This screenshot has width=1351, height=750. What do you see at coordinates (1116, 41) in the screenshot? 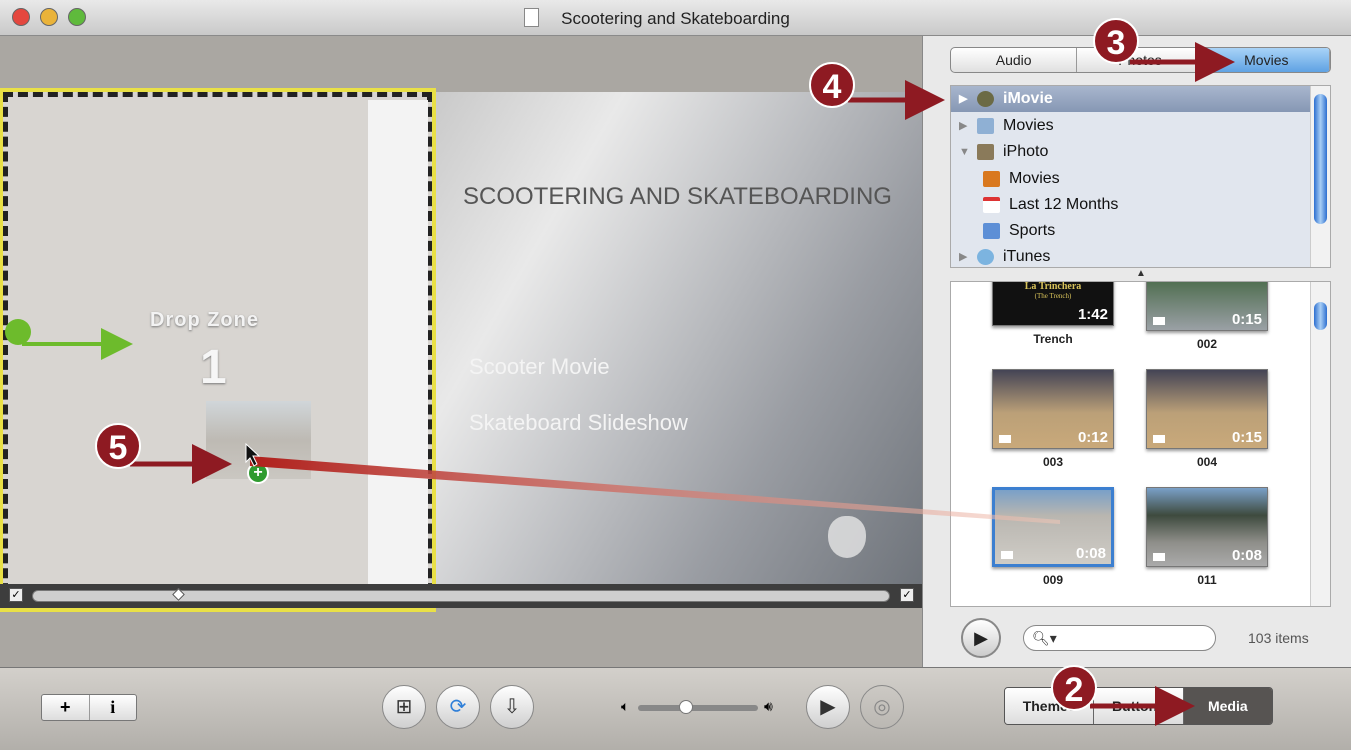
I see `callout-3: 3` at bounding box center [1116, 41].